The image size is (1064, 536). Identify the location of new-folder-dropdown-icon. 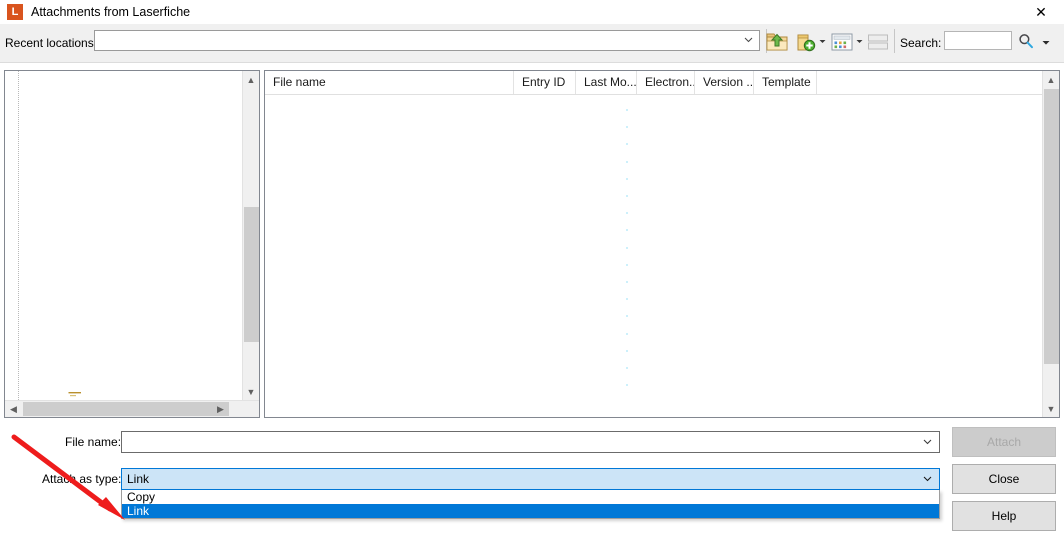
(822, 41).